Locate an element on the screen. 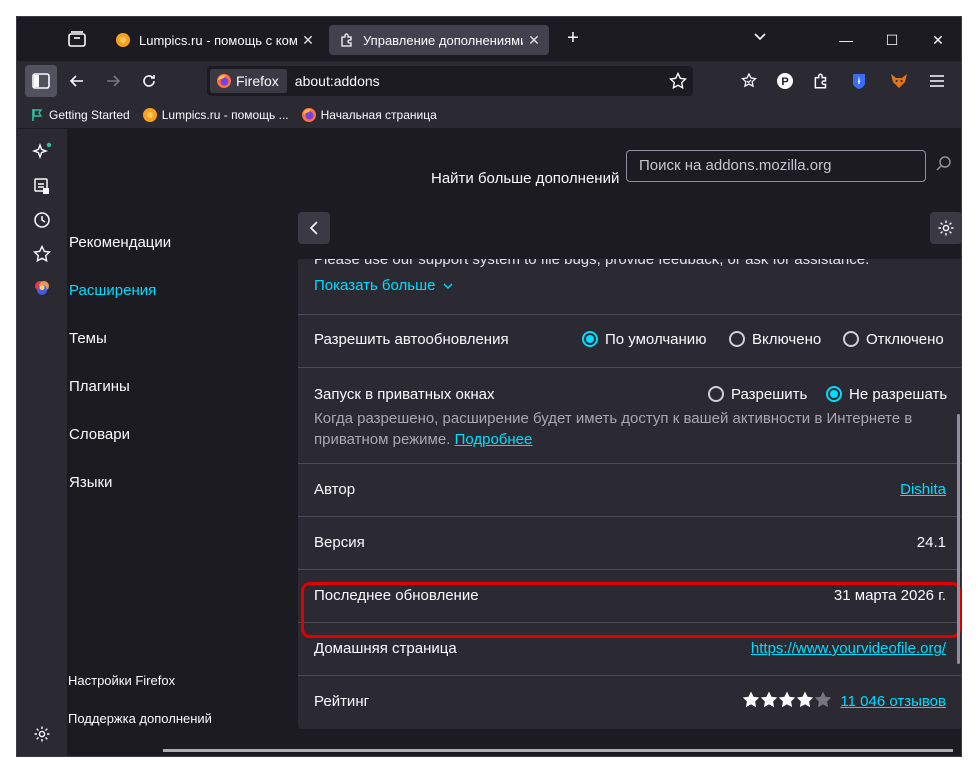 The image size is (978, 773). forward-button is located at coordinates (113, 81).